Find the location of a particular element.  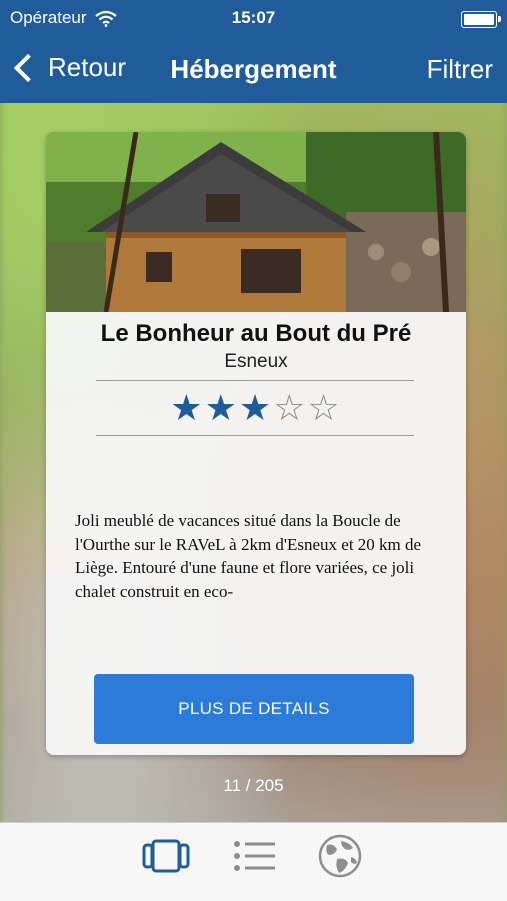

nav-bar: Retour Hébergement Filtrer is located at coordinates (253, 70).